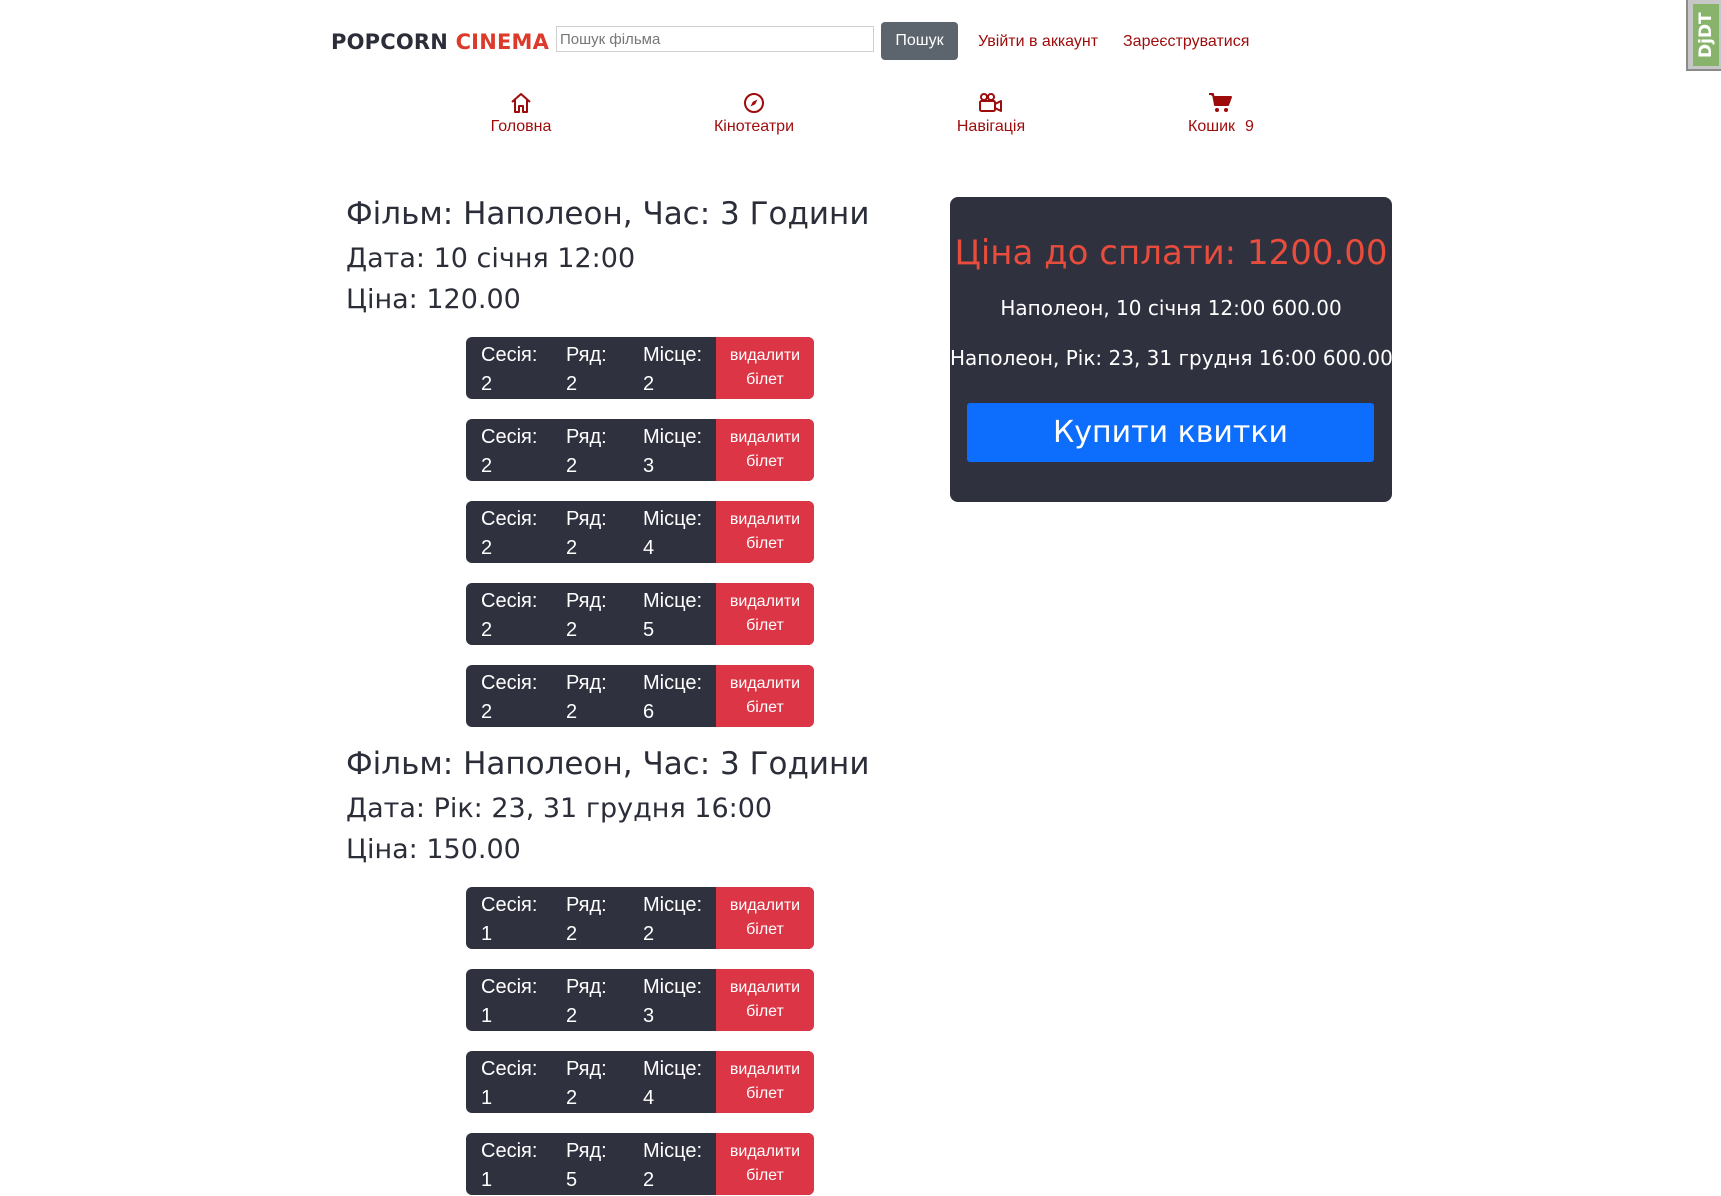 This screenshot has width=1721, height=1196. I want to click on cart-icon, so click(1221, 103).